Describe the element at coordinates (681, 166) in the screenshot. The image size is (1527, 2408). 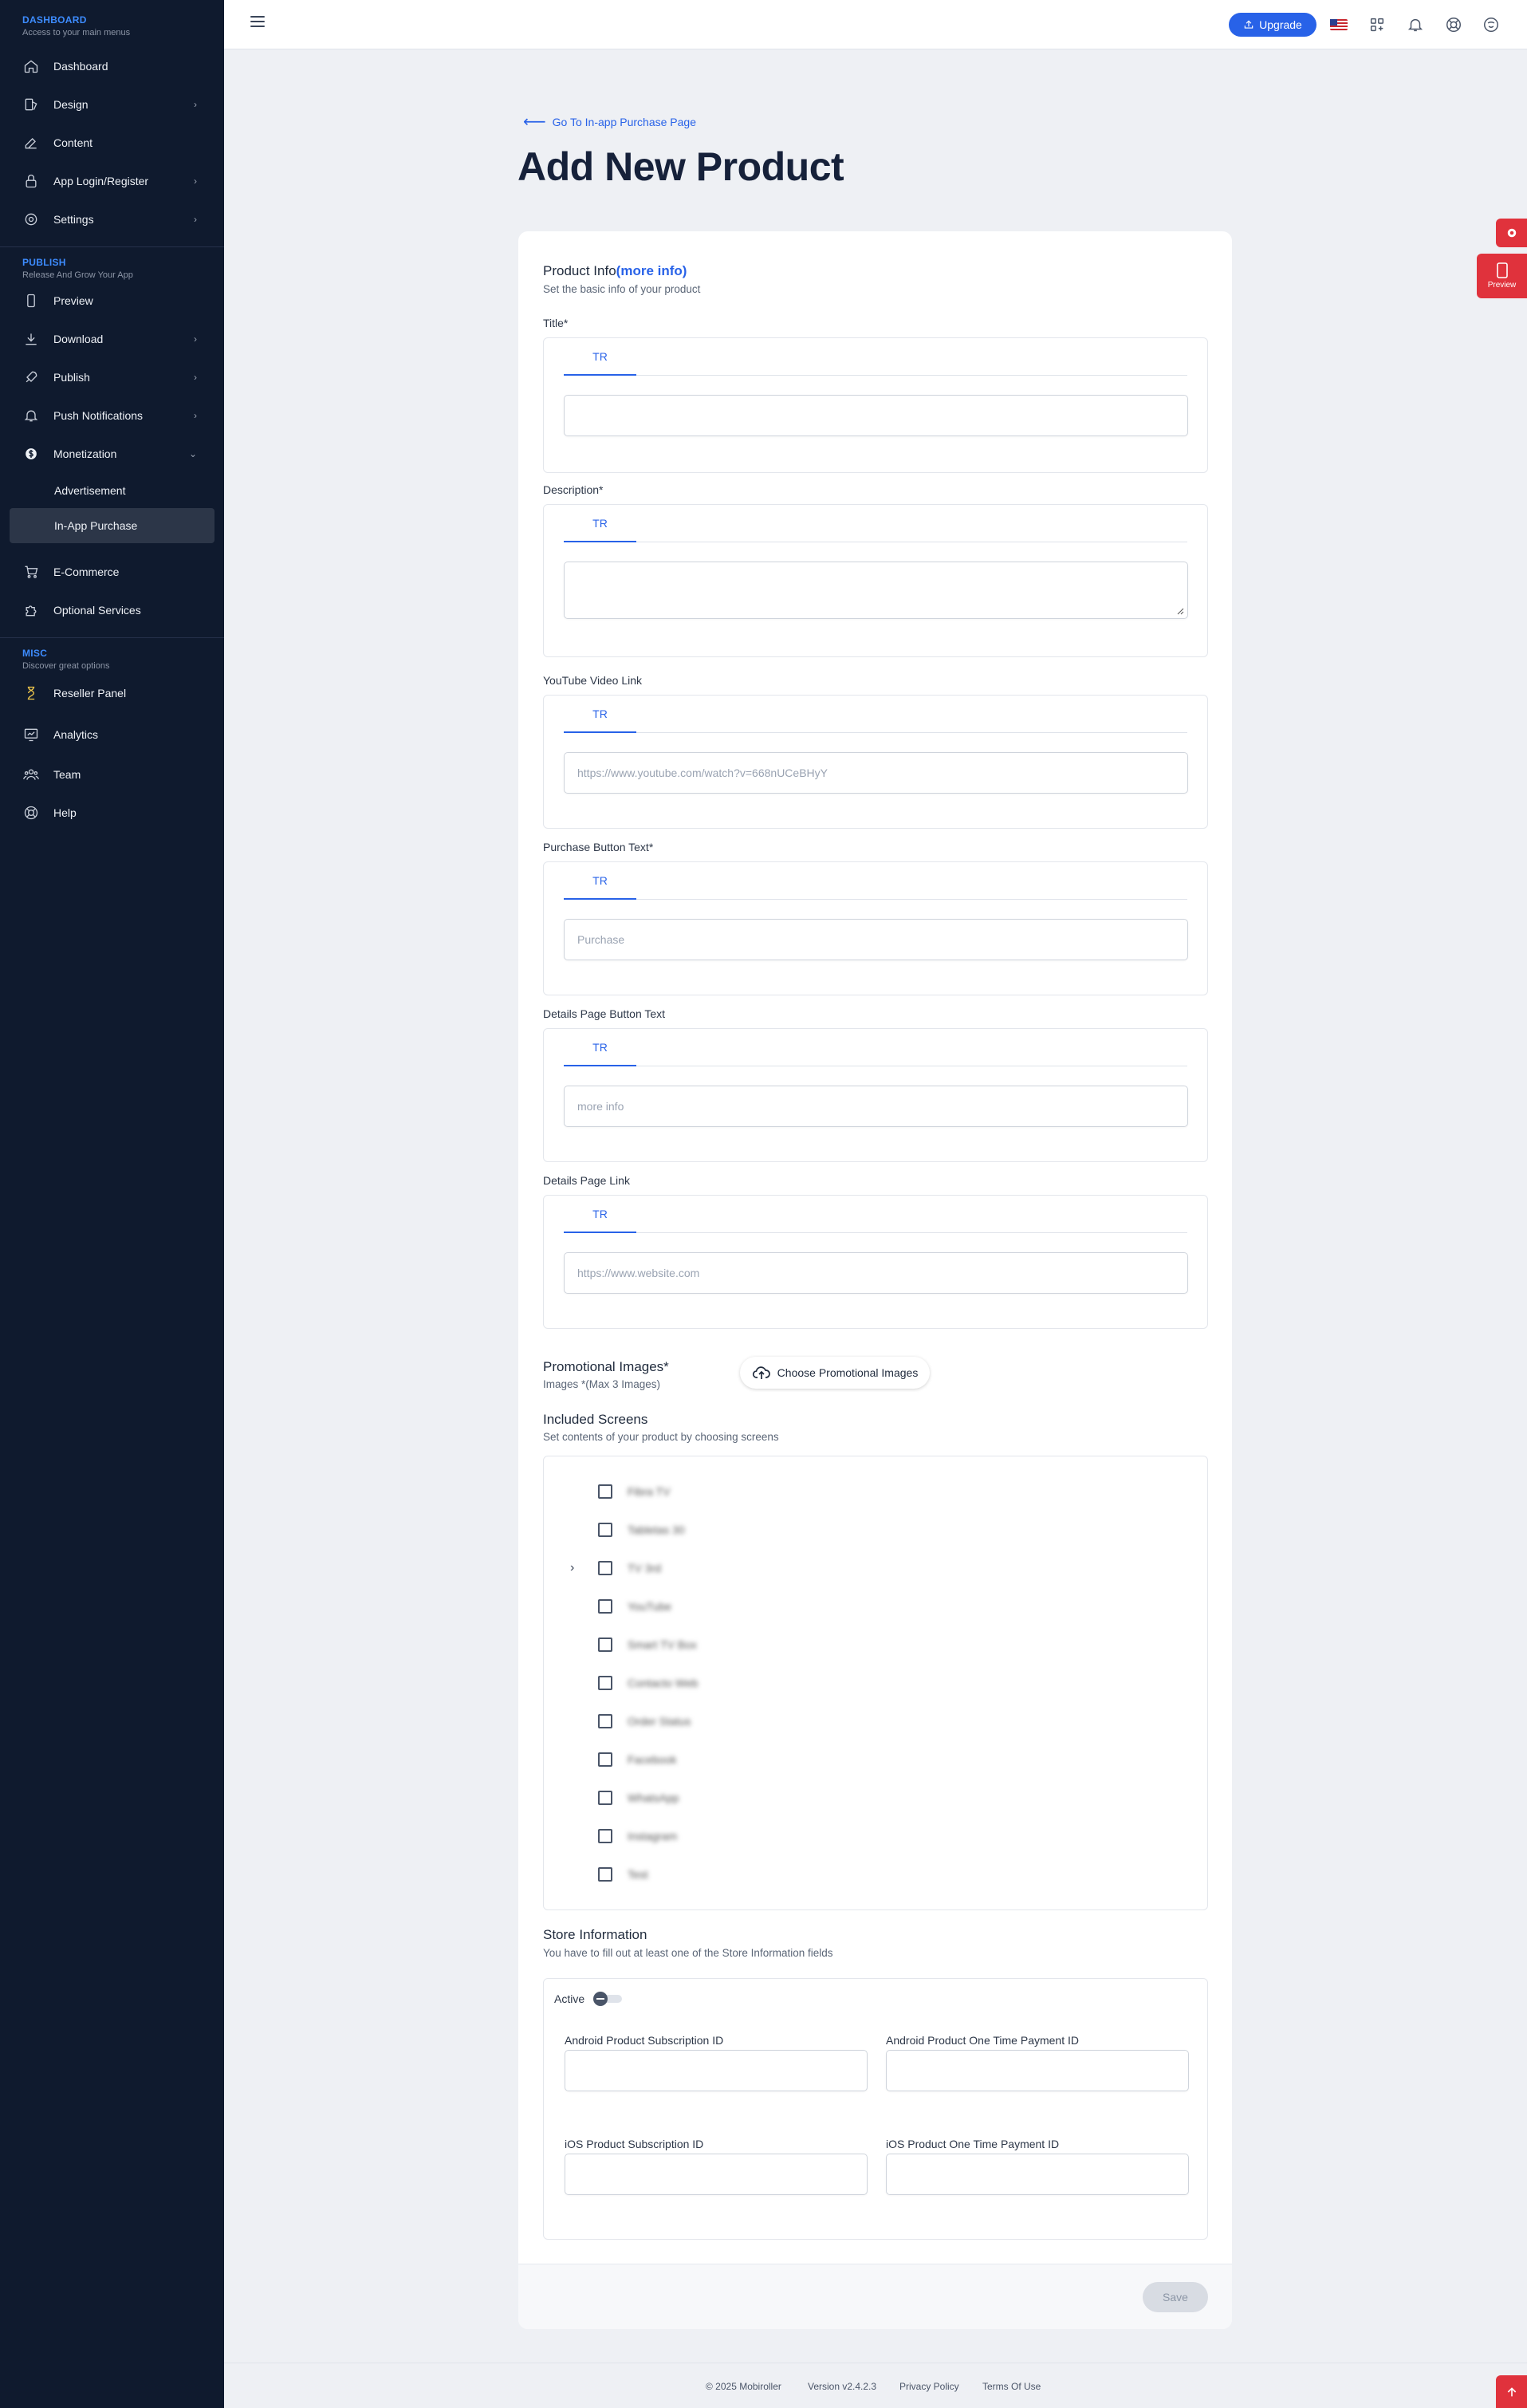
I see `page-title: Add New Product` at that location.